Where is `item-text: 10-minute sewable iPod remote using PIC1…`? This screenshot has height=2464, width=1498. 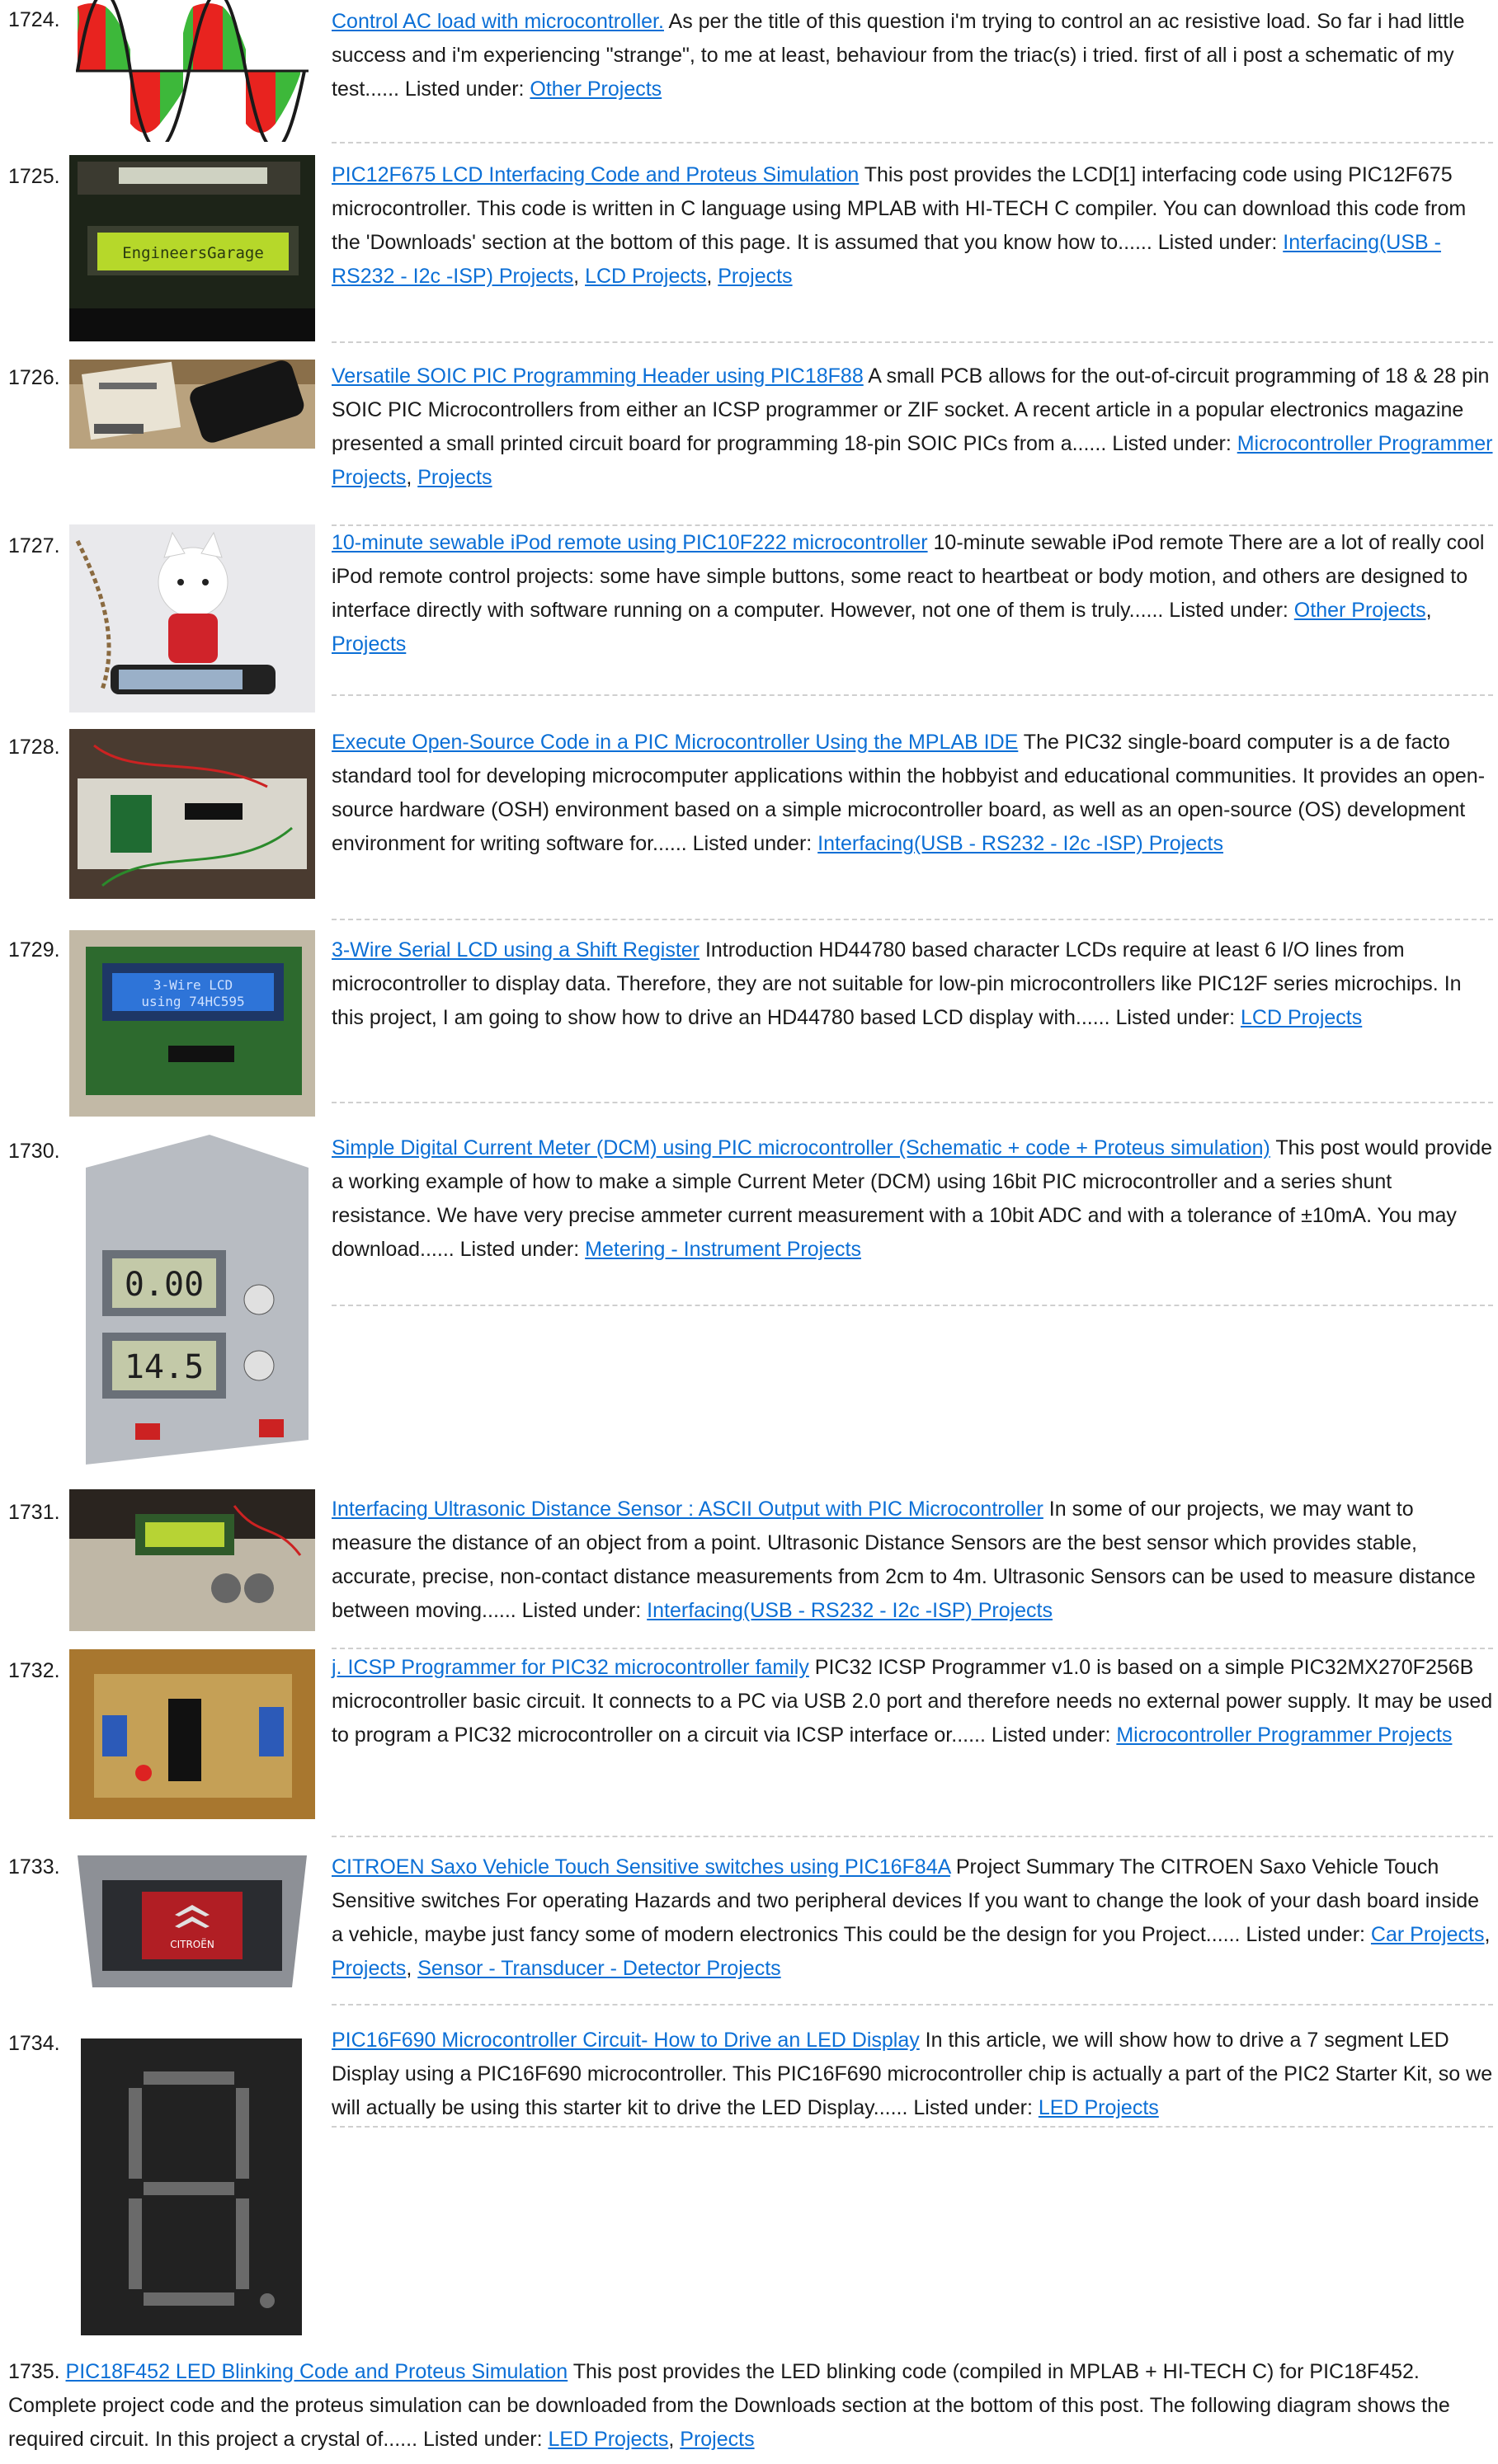 item-text: 10-minute sewable iPod remote using PIC1… is located at coordinates (909, 593).